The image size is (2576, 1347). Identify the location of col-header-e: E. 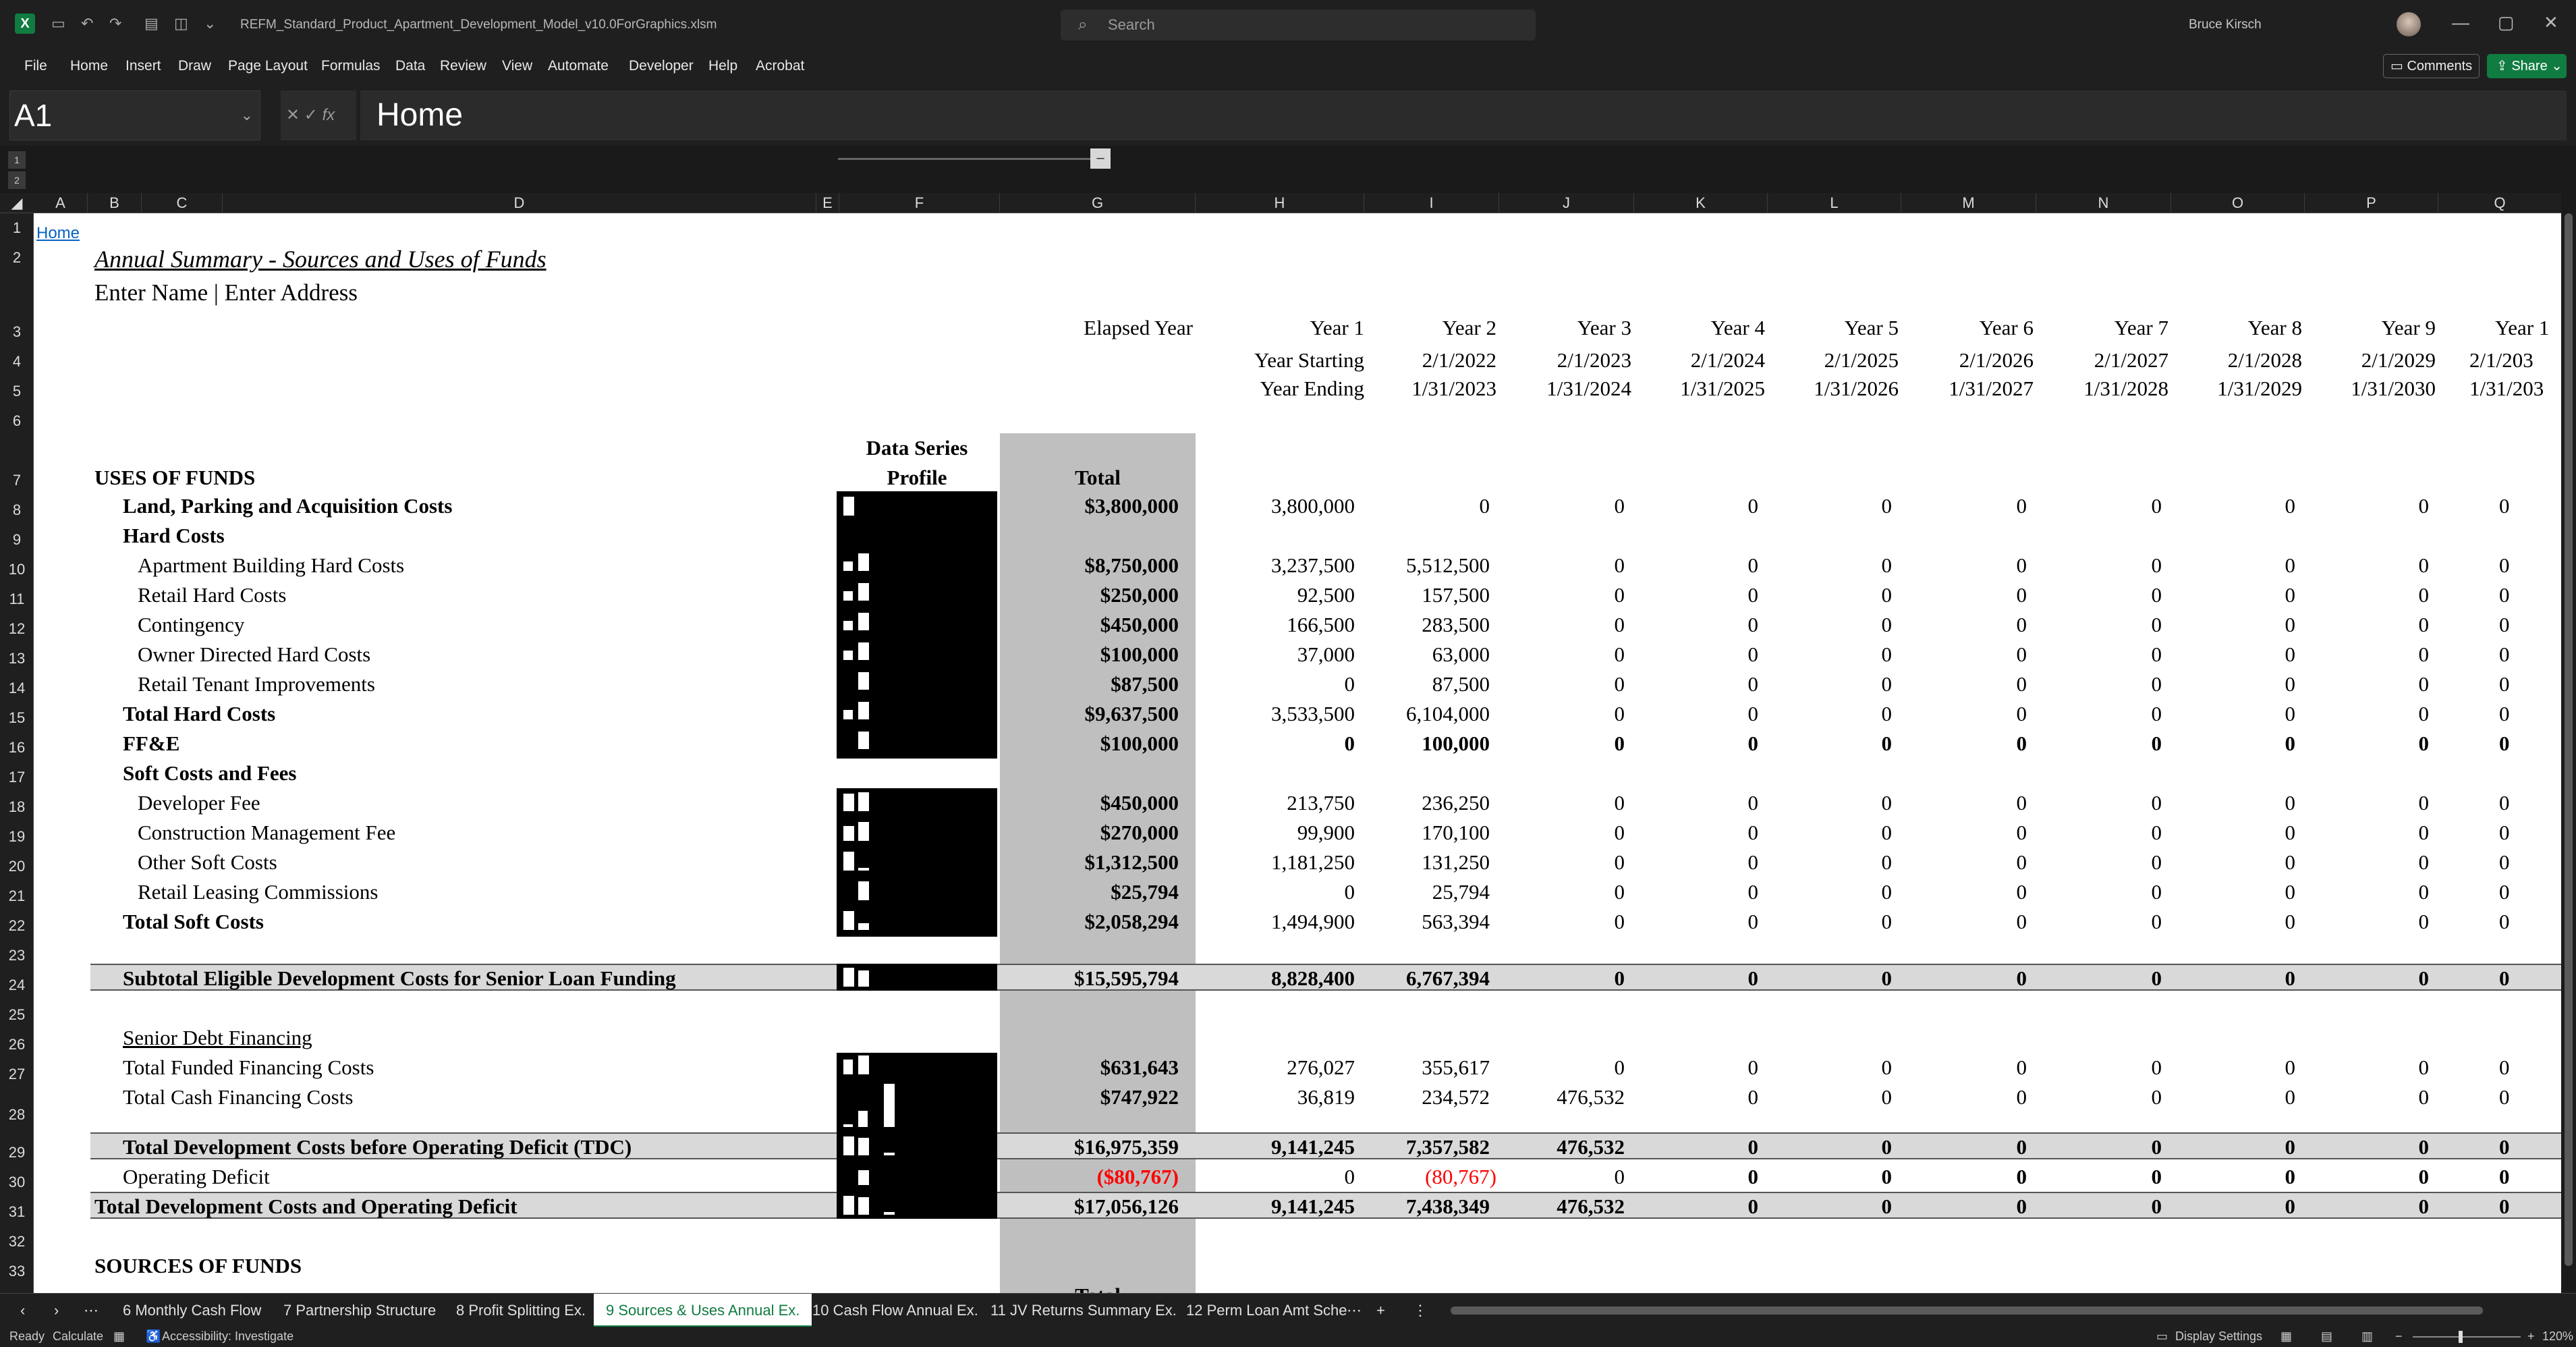
(827, 203).